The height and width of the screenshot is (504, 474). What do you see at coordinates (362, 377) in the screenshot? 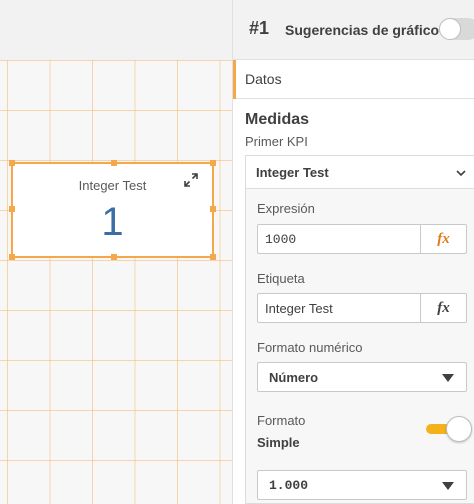
I see `number-format-select: Número` at bounding box center [362, 377].